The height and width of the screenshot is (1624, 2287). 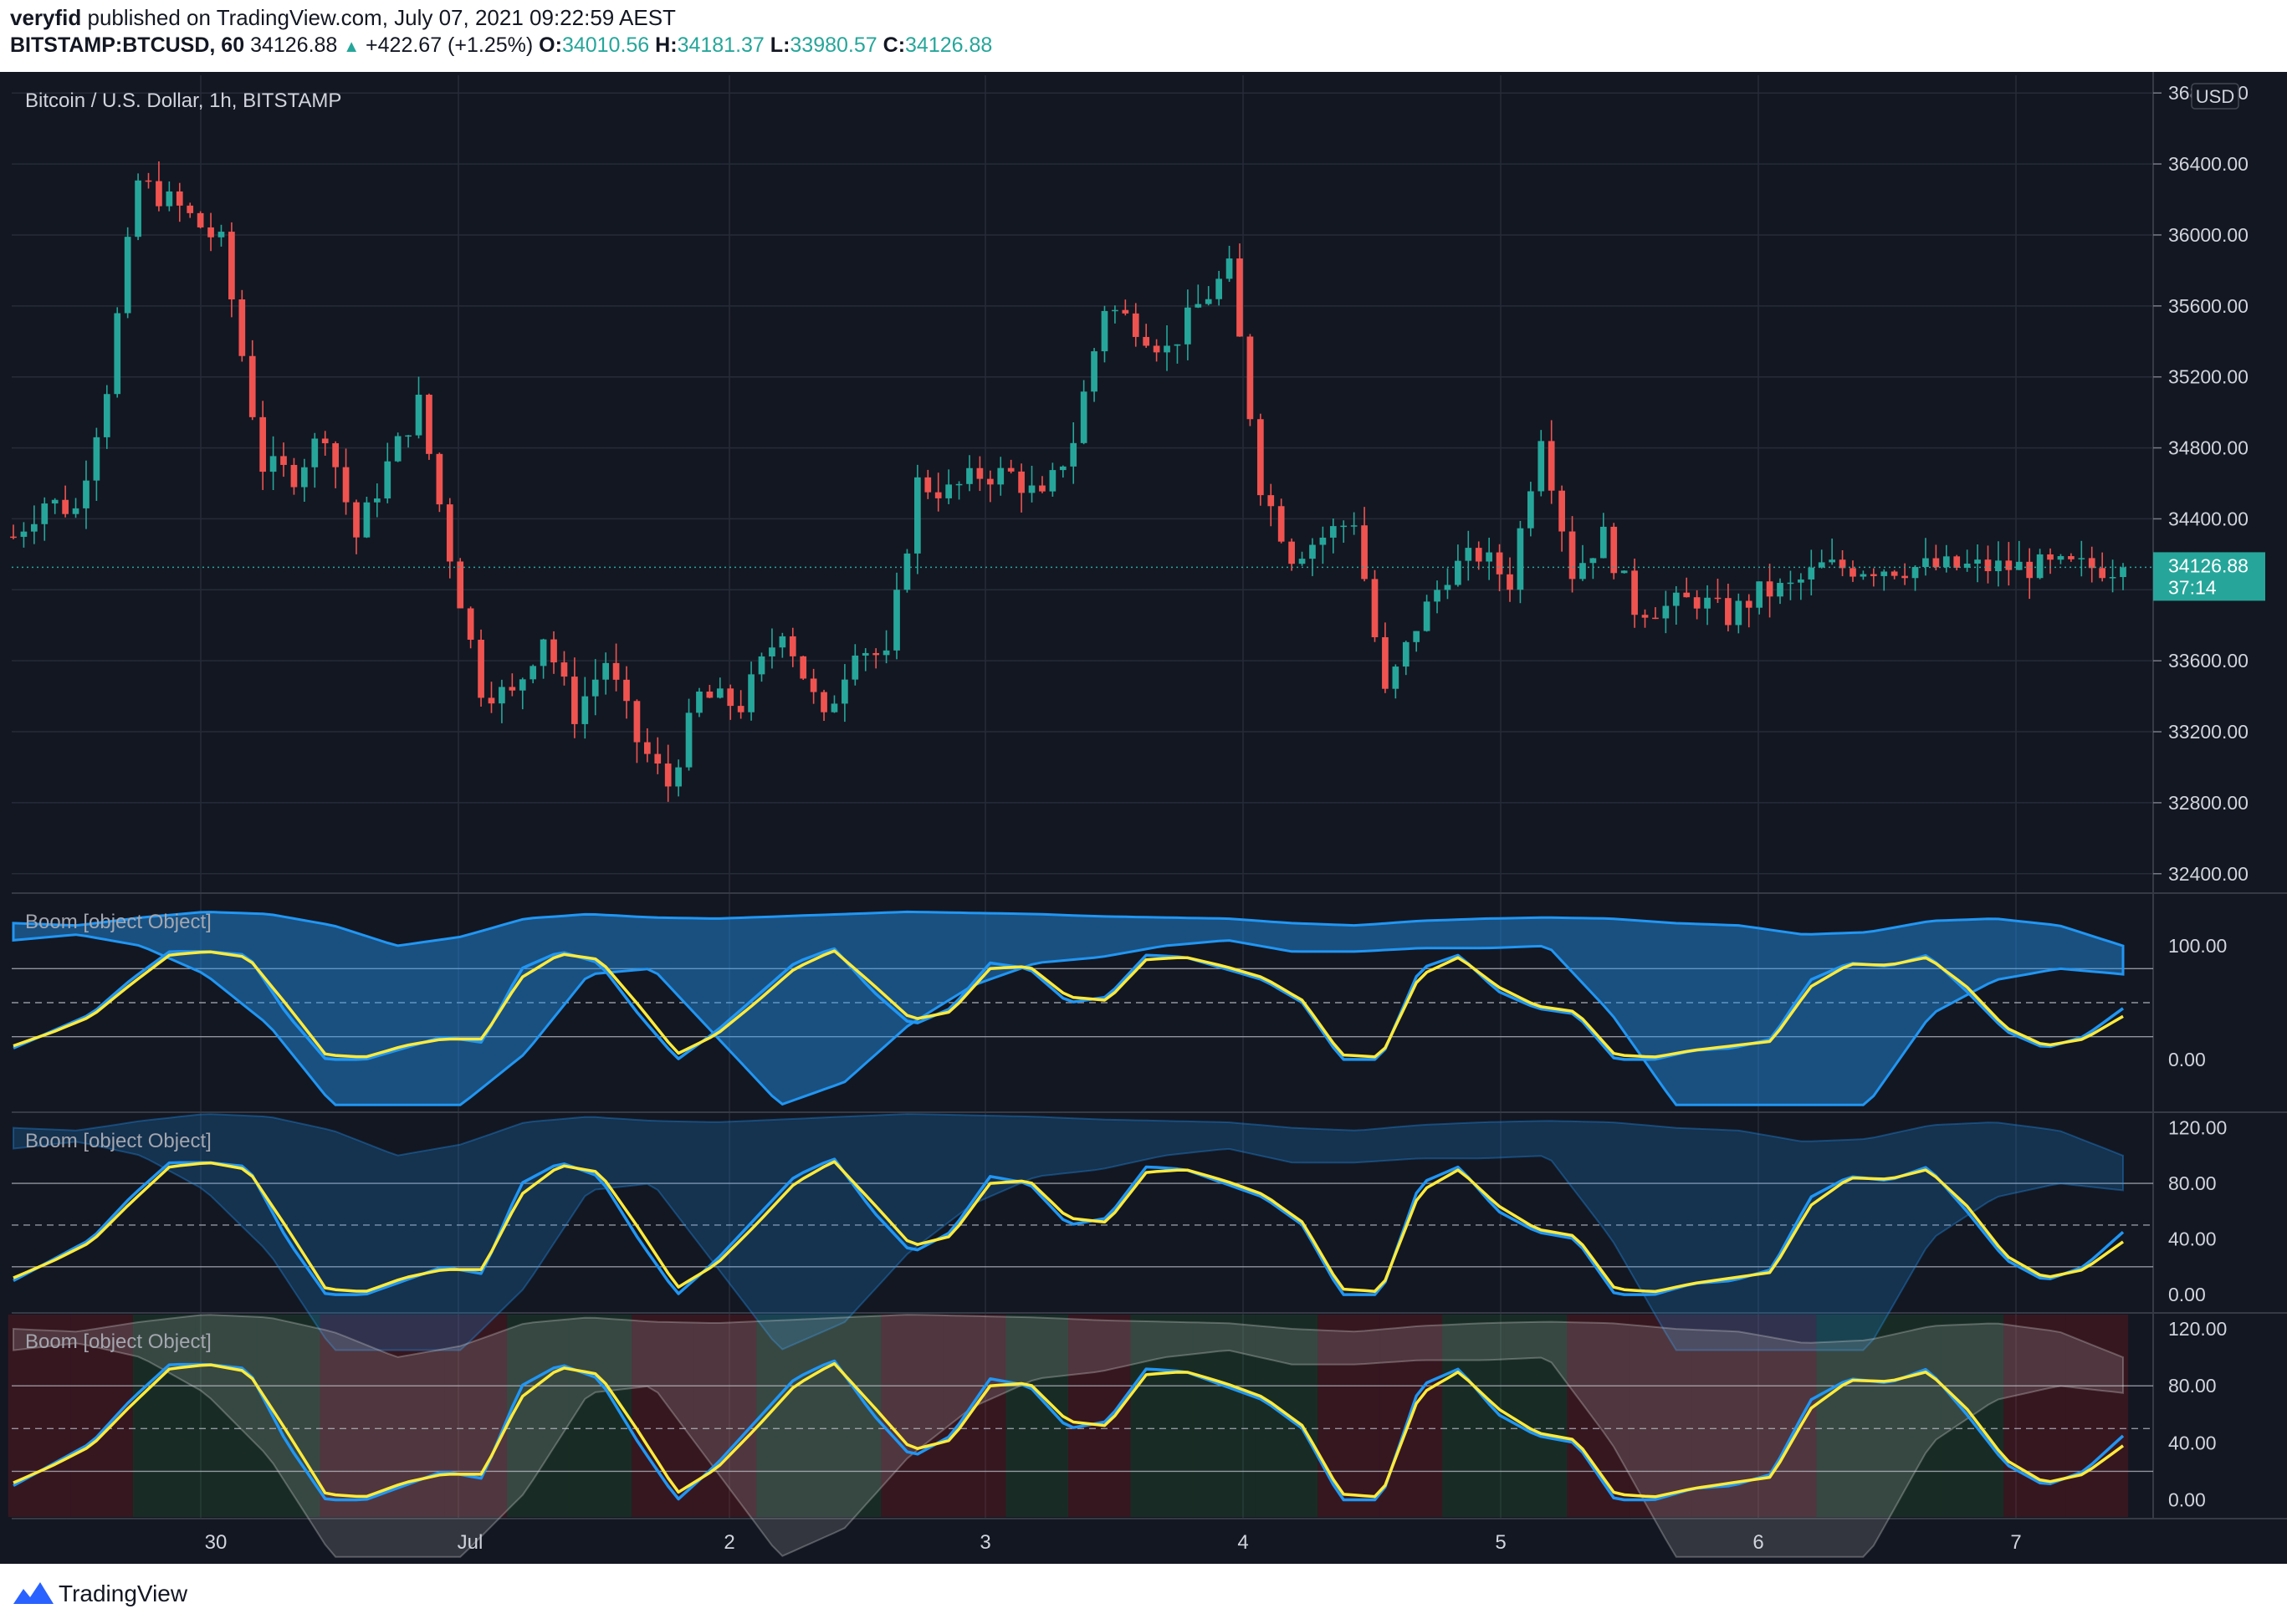 I want to click on price-tick-label: 35600.00, so click(x=2208, y=306).